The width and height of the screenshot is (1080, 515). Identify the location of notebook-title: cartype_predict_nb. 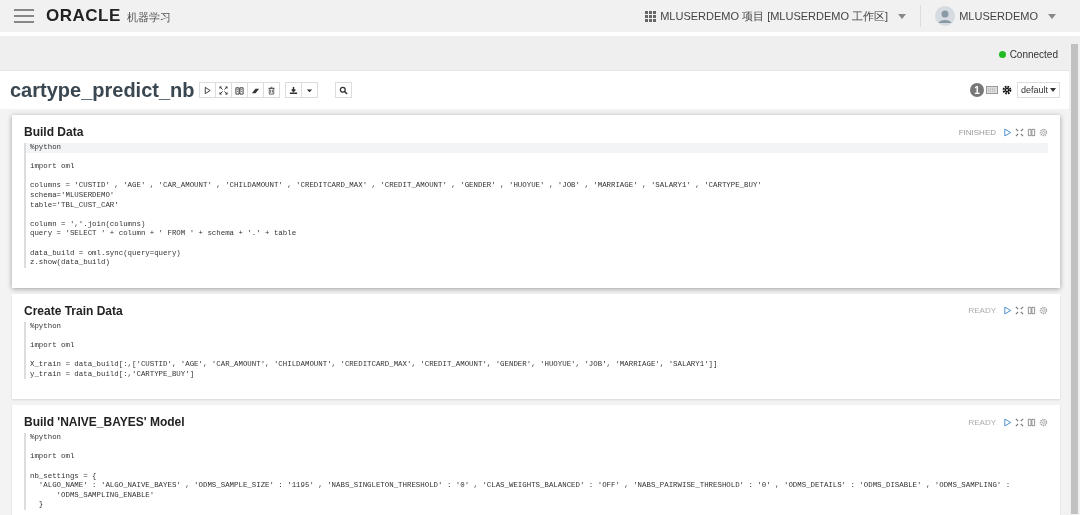
(102, 90).